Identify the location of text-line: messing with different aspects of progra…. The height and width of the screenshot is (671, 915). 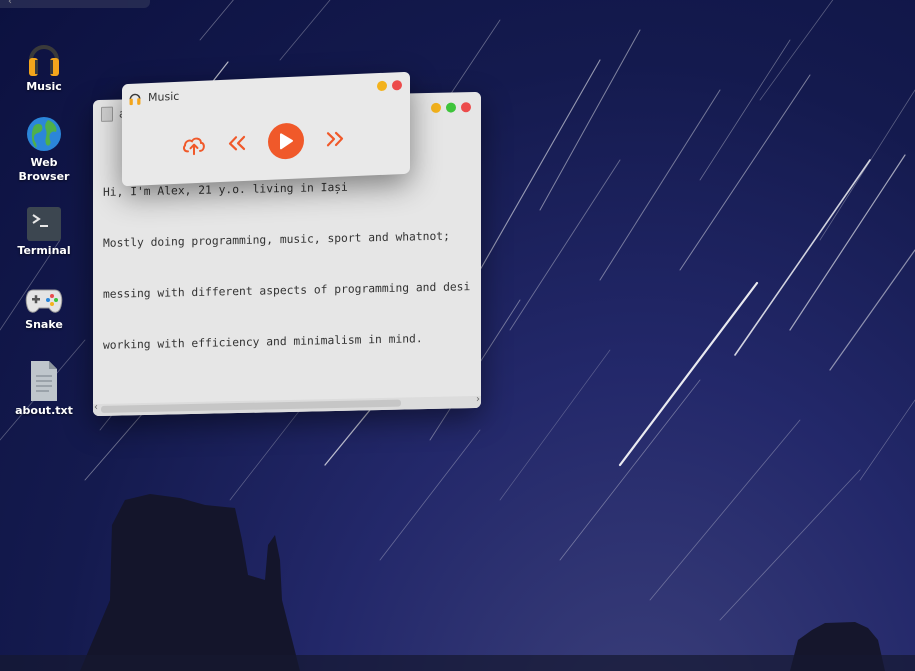
(287, 290).